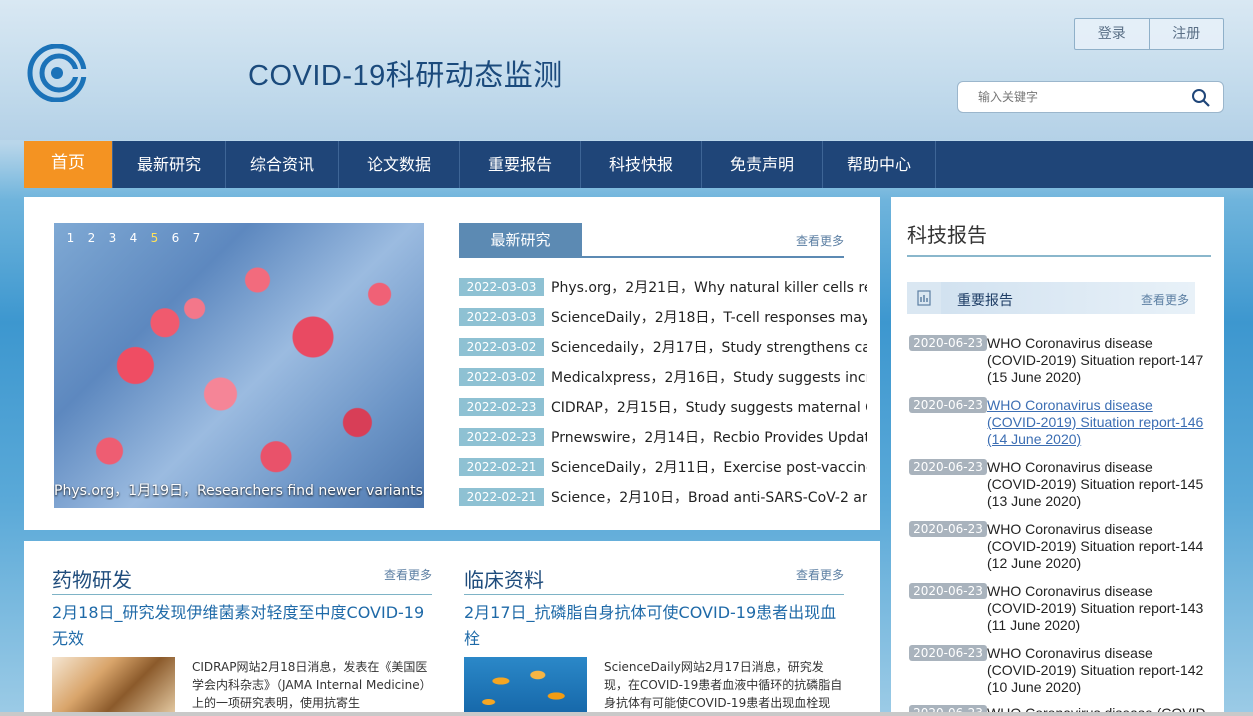 The image size is (1253, 716). Describe the element at coordinates (820, 574) in the screenshot. I see `clinical-more-link: 查看更多` at that location.